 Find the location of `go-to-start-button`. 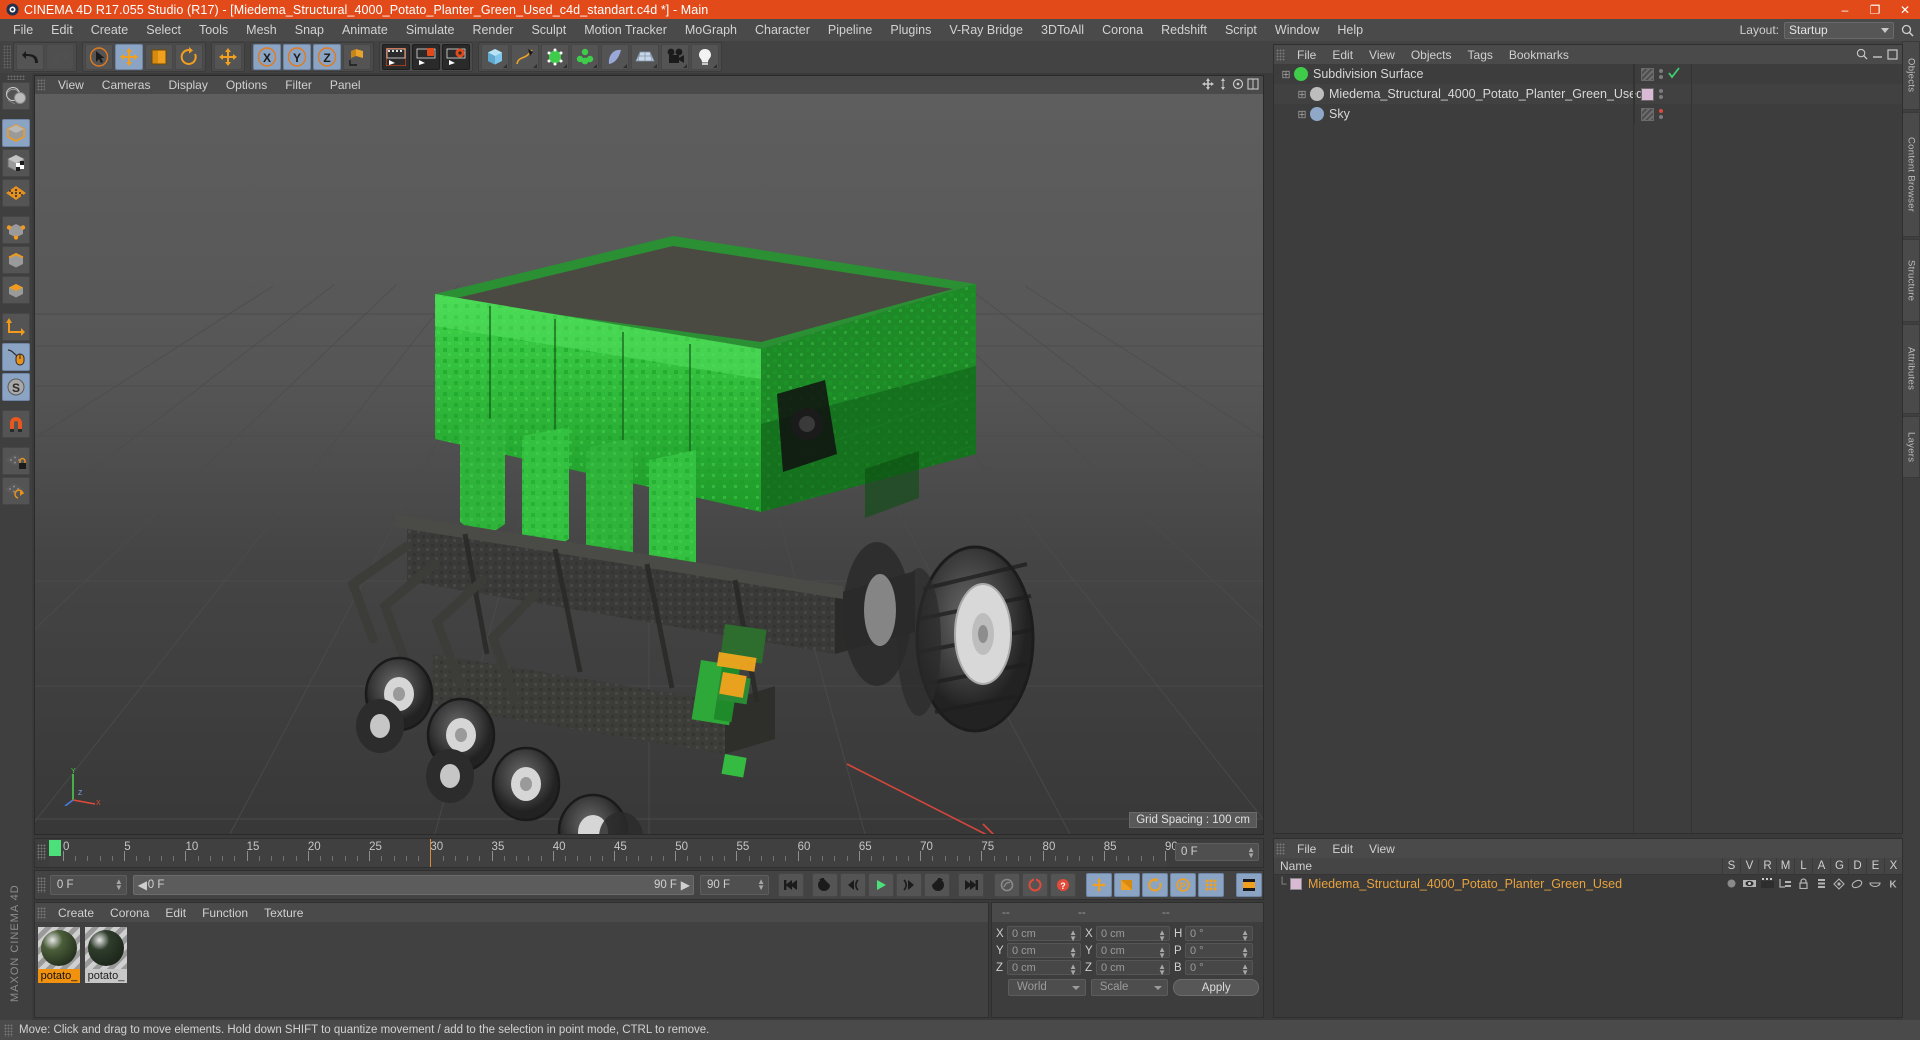

go-to-start-button is located at coordinates (790, 885).